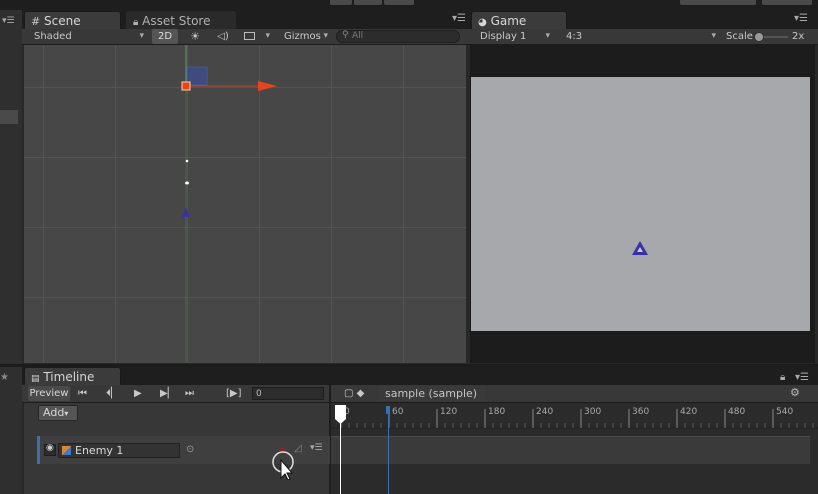  I want to click on skip-forward-icon: ⏭, so click(189, 393).